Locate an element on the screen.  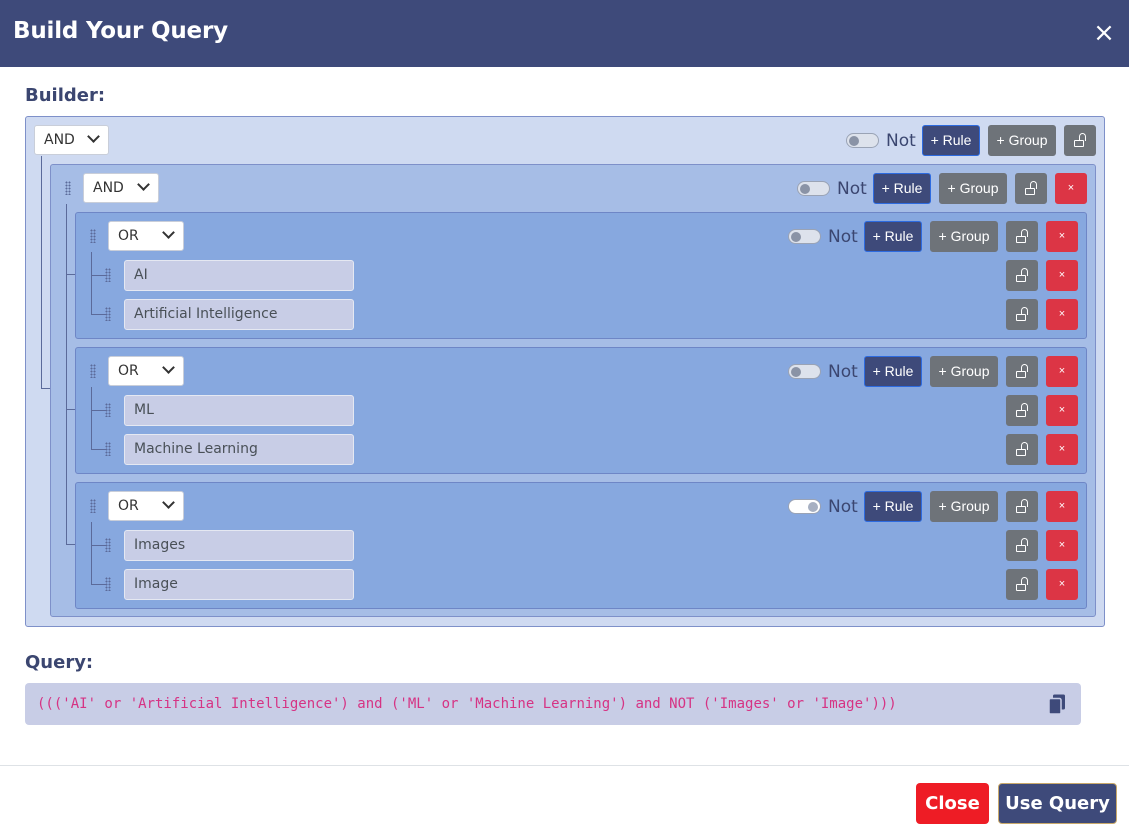
group-1-lock-button is located at coordinates (1022, 236).